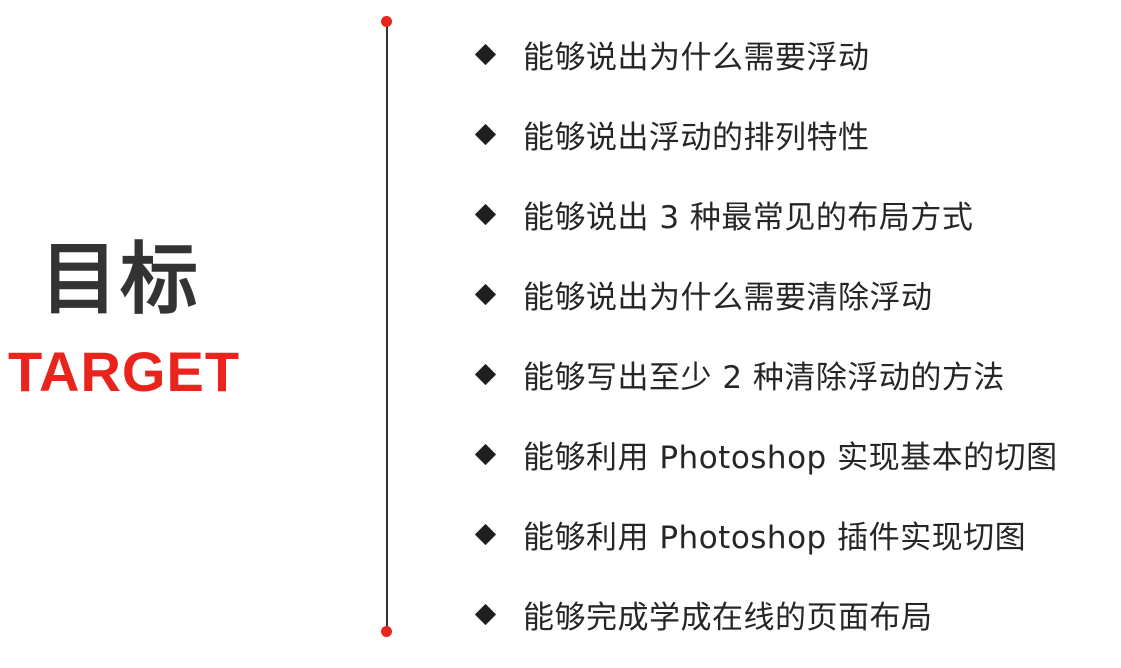 This screenshot has width=1121, height=668. I want to click on goal-text: 能够说出浮动的排列特性, so click(696, 137).